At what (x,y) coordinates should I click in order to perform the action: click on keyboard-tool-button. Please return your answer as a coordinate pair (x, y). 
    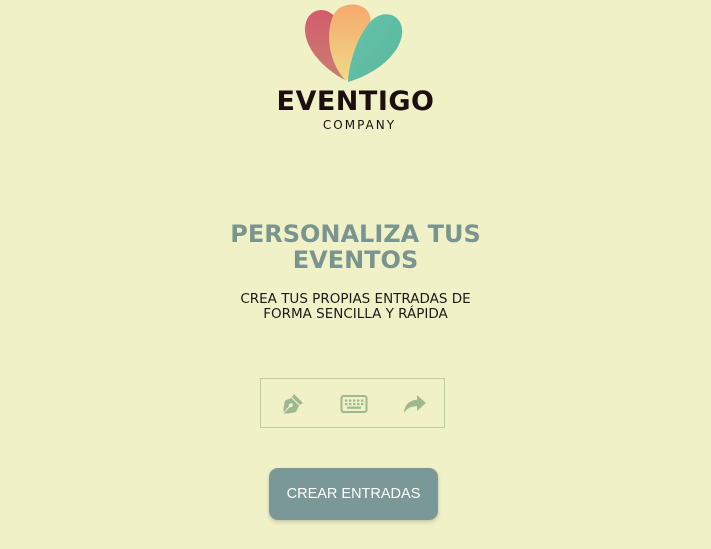
    Looking at the image, I should click on (354, 404).